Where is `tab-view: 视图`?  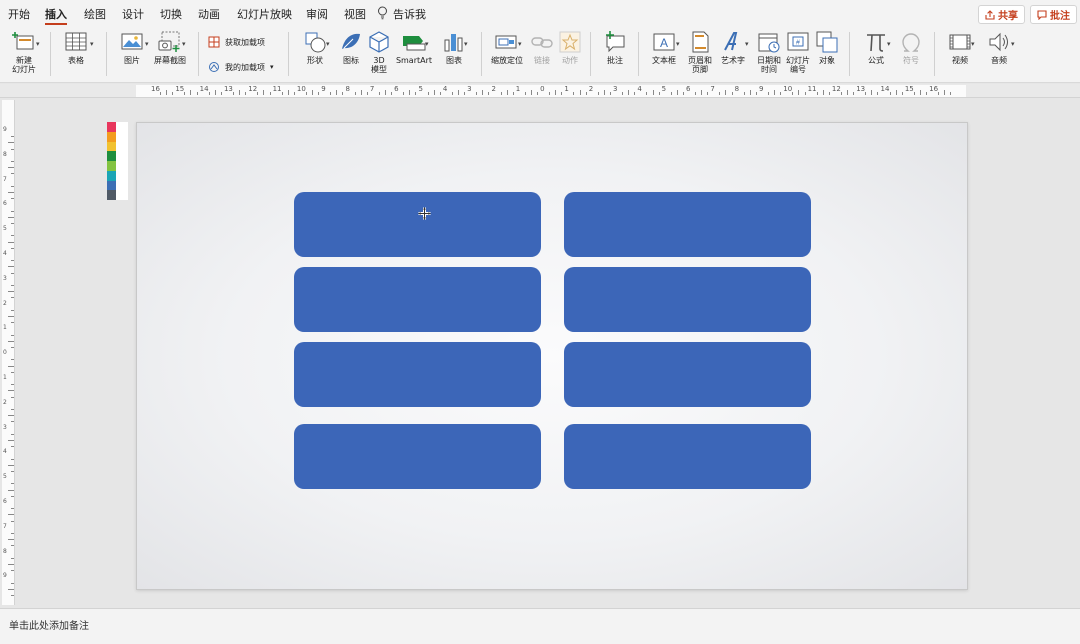 tab-view: 视图 is located at coordinates (355, 14).